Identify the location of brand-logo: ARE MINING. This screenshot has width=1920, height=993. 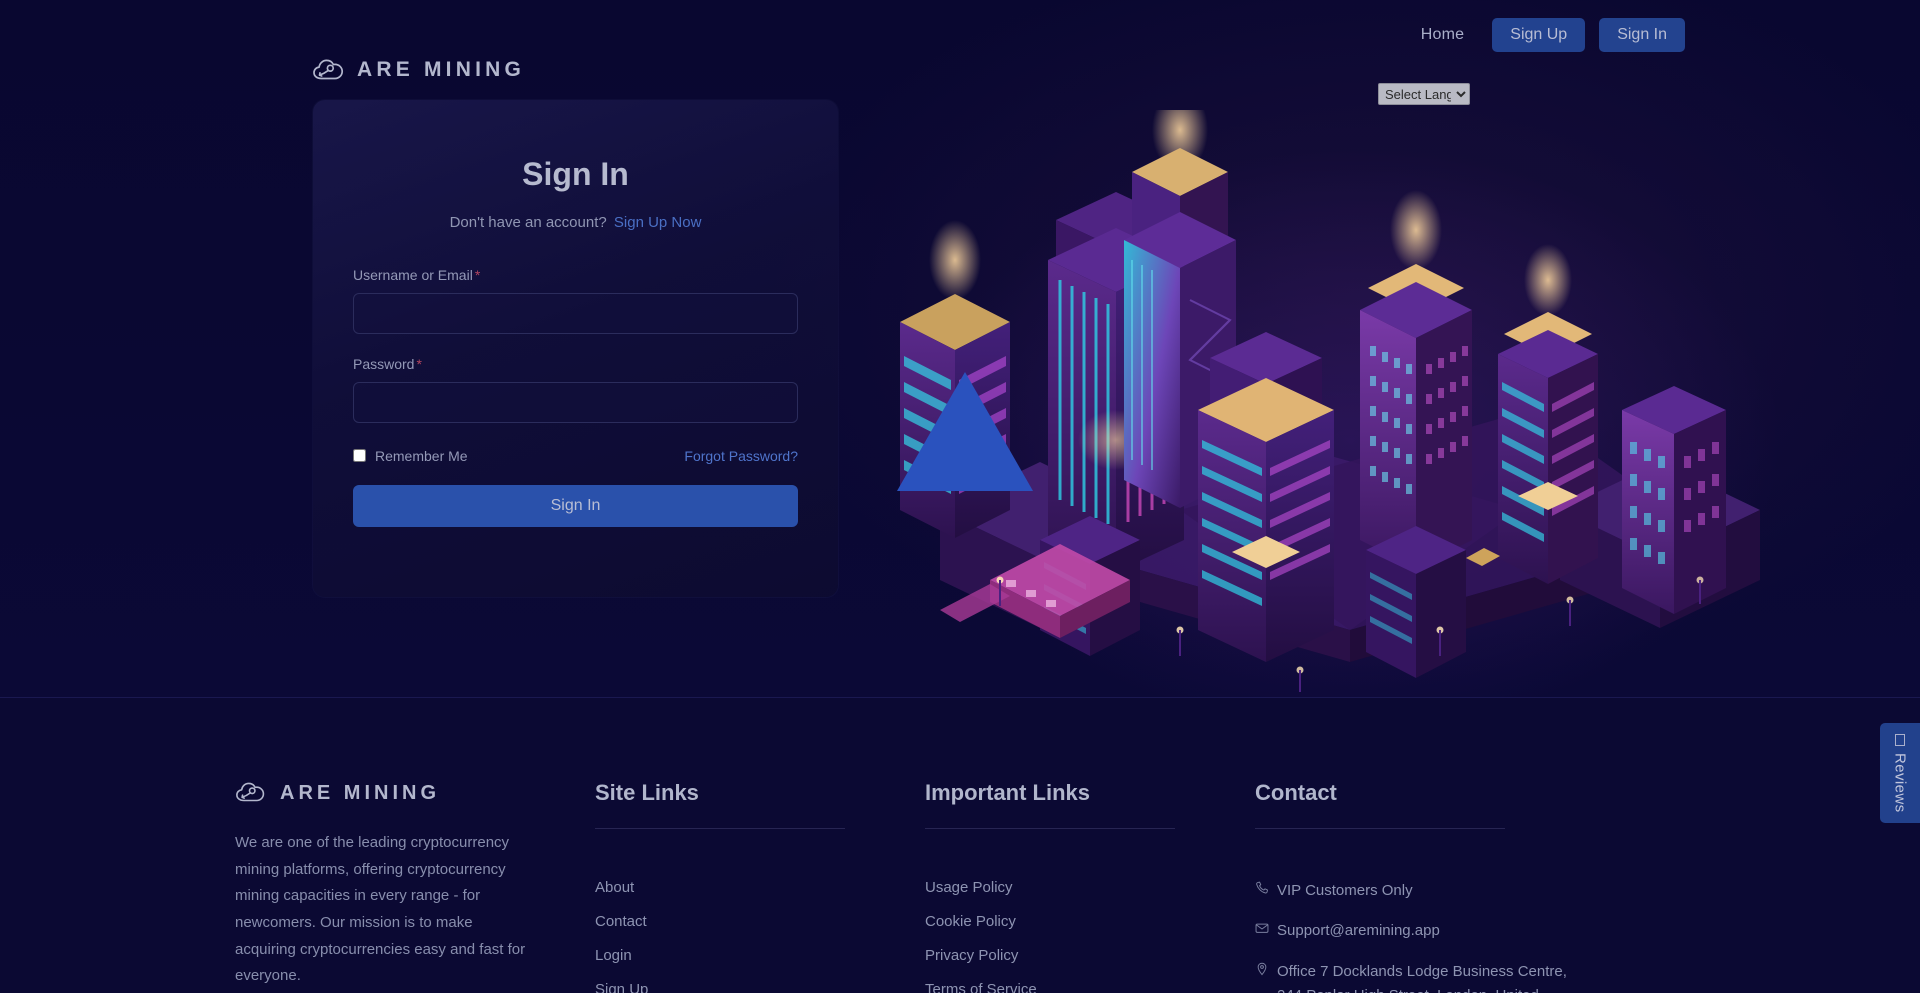
(418, 70).